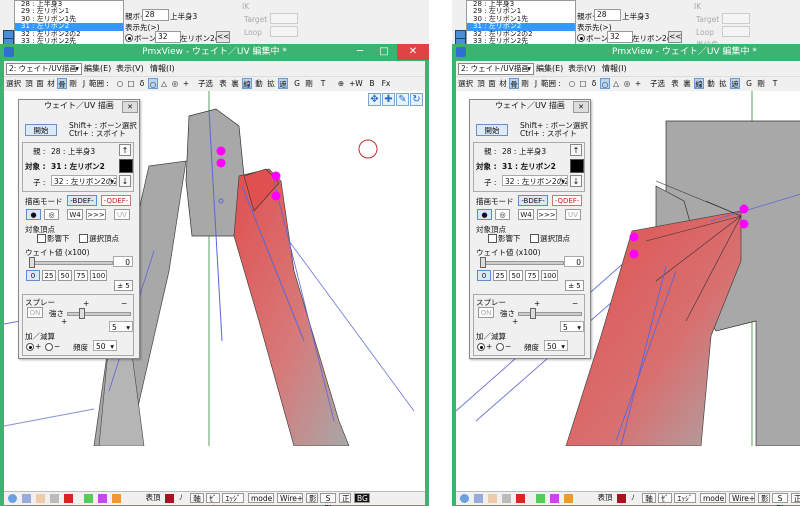 The width and height of the screenshot is (800, 506). Describe the element at coordinates (465, 83) in the screenshot. I see `tool-select: 選択` at that location.